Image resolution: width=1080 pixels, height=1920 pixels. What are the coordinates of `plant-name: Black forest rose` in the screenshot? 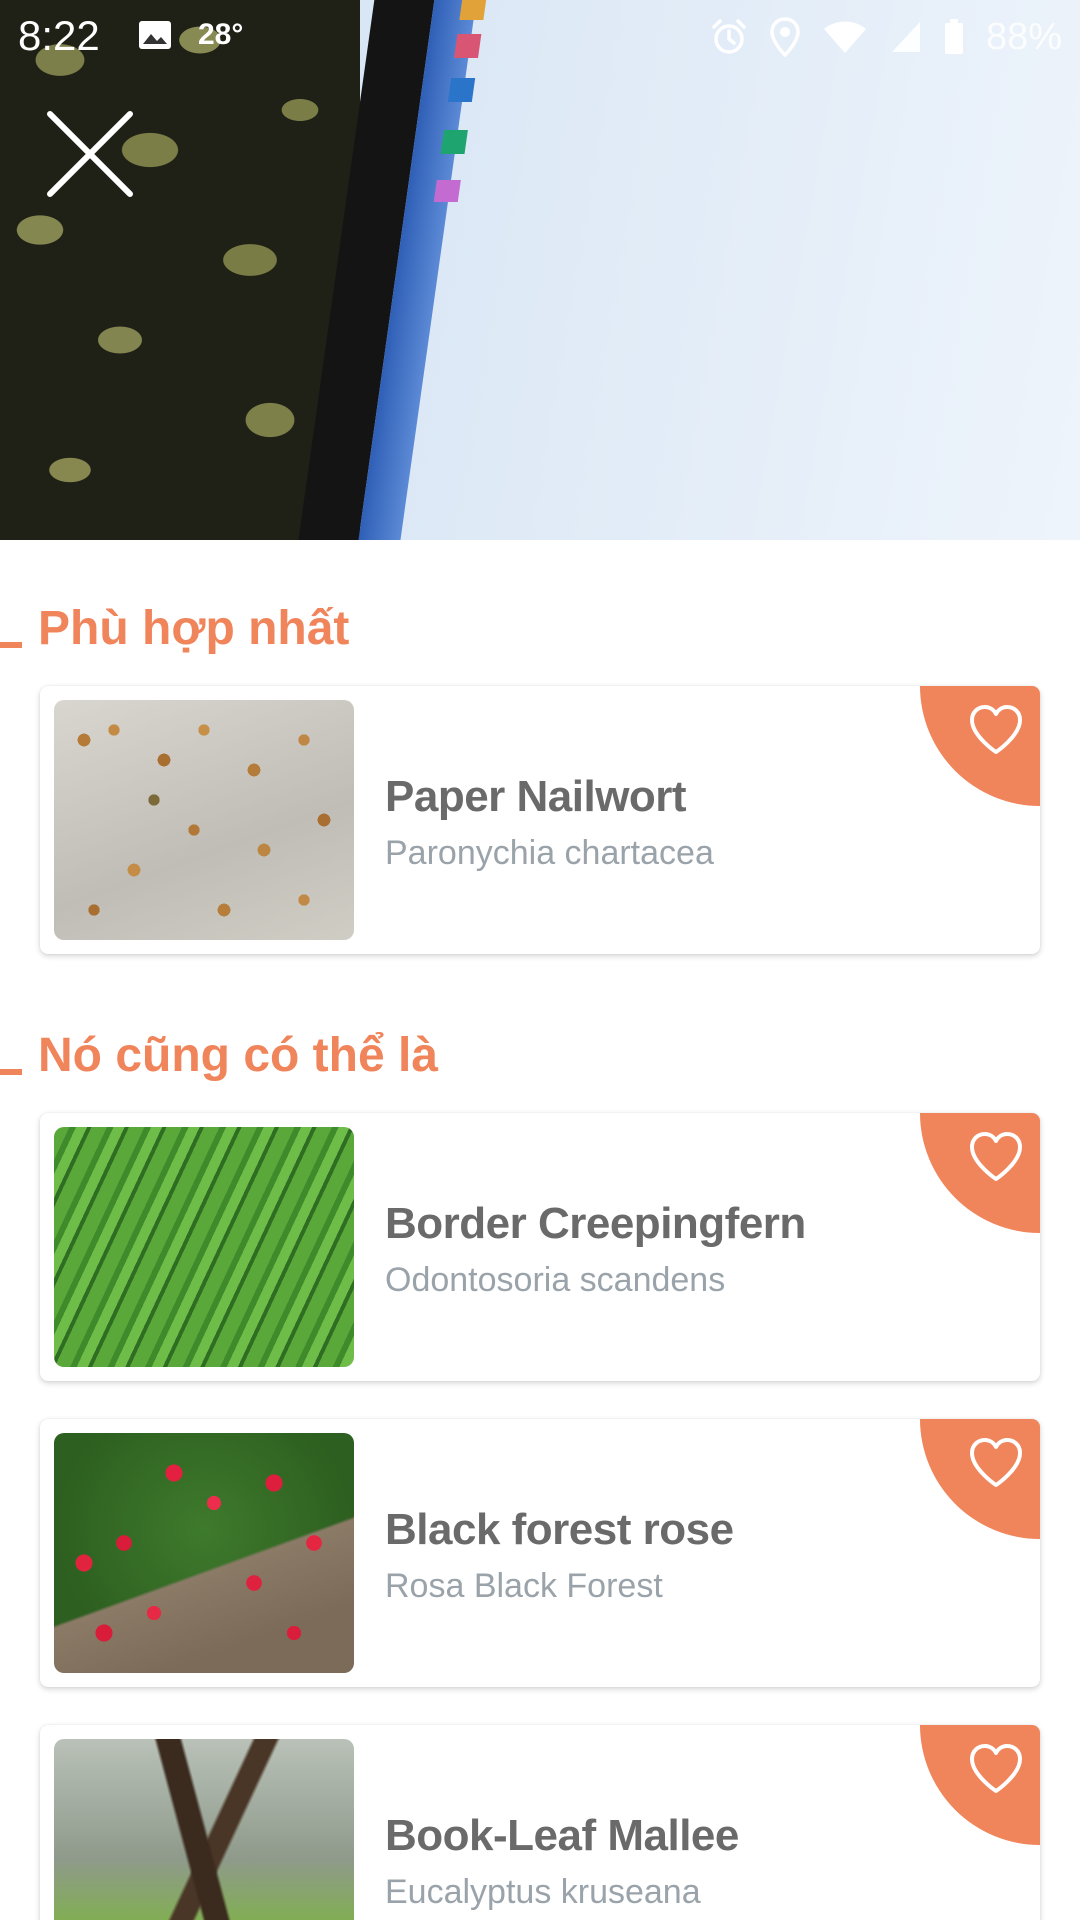 It's located at (559, 1529).